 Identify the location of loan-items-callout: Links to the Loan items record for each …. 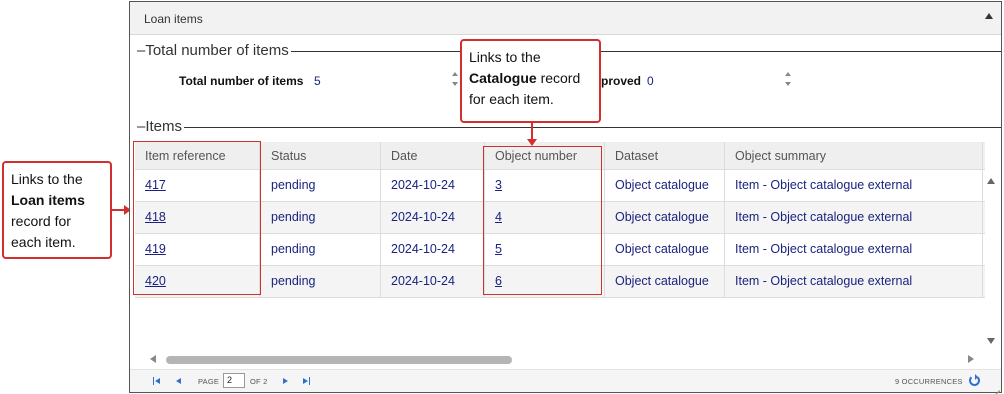
(57, 210).